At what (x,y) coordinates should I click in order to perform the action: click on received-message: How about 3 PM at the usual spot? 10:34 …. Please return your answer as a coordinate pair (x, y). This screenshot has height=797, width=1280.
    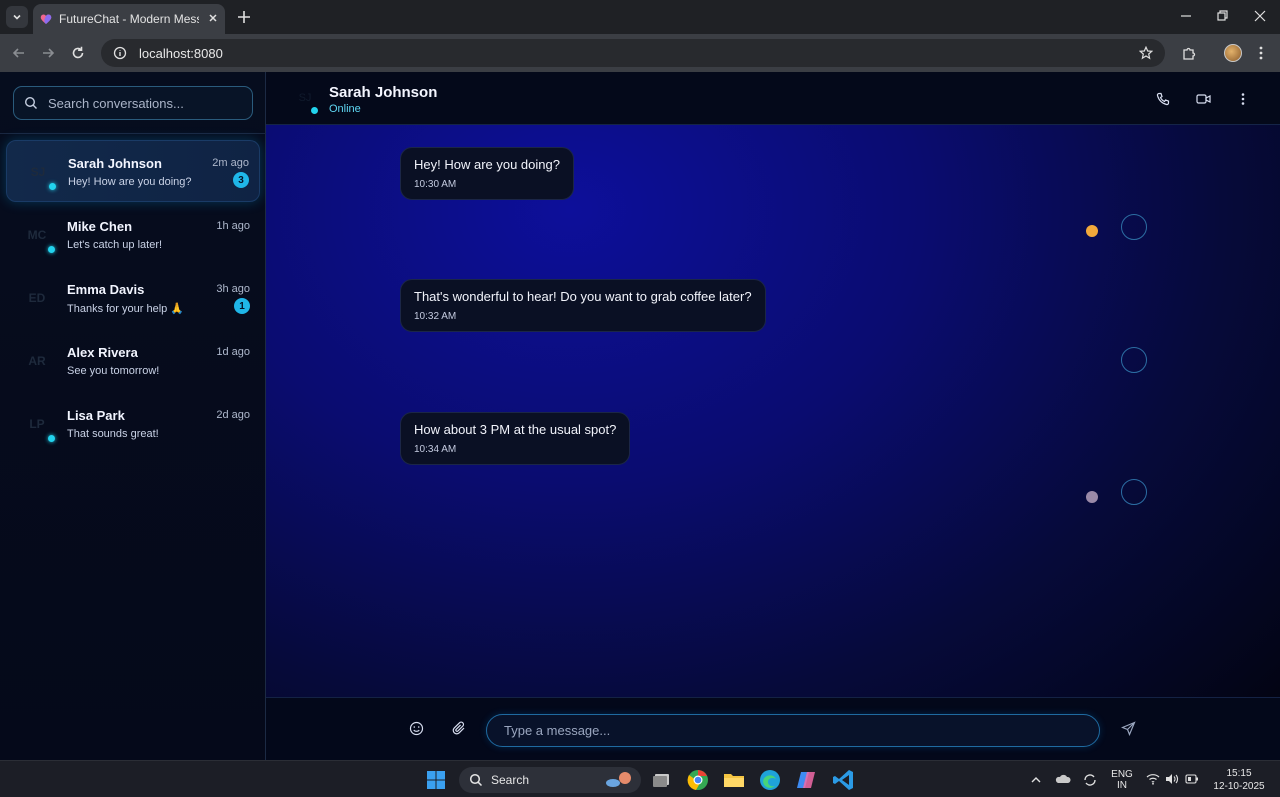
    Looking at the image, I should click on (515, 438).